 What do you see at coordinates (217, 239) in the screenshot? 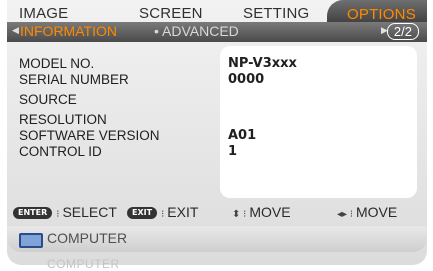
I see `source-bar: COMPUTER` at bounding box center [217, 239].